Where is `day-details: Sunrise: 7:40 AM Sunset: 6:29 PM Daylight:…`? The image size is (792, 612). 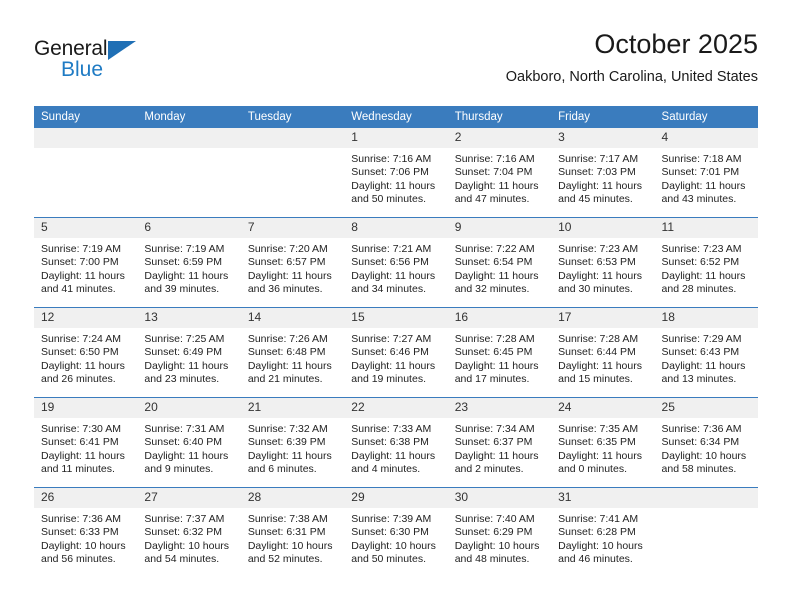 day-details: Sunrise: 7:40 AM Sunset: 6:29 PM Daylight:… is located at coordinates (499, 537).